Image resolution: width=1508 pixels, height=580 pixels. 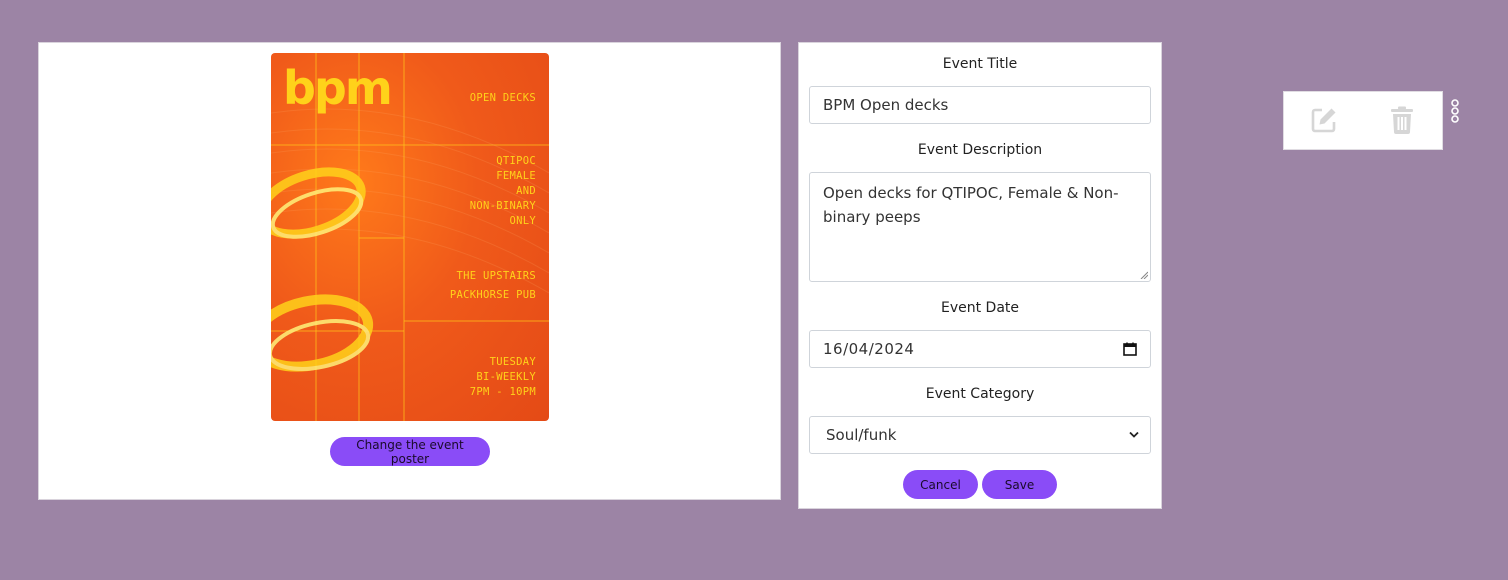 What do you see at coordinates (1144, 275) in the screenshot?
I see `resize-grip-icon` at bounding box center [1144, 275].